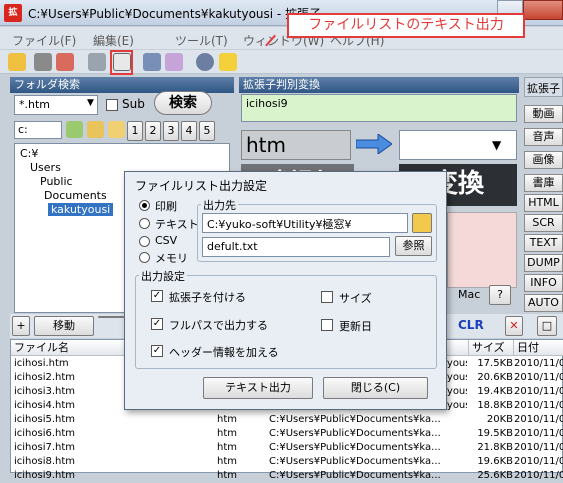 Image resolution: width=563 pixels, height=483 pixels. What do you see at coordinates (113, 40) in the screenshot?
I see `menu-edit: 編集(E)` at bounding box center [113, 40].